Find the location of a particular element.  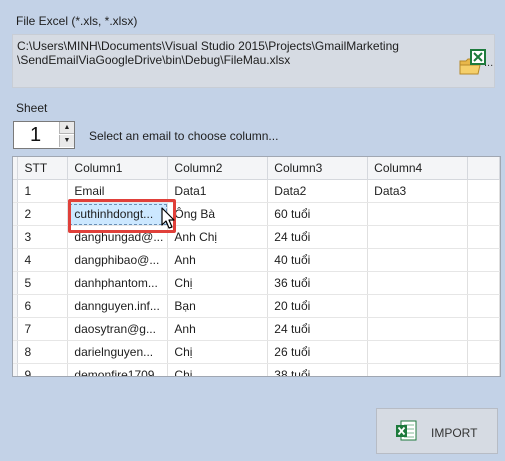

cell-stt: 6 is located at coordinates (43, 306).